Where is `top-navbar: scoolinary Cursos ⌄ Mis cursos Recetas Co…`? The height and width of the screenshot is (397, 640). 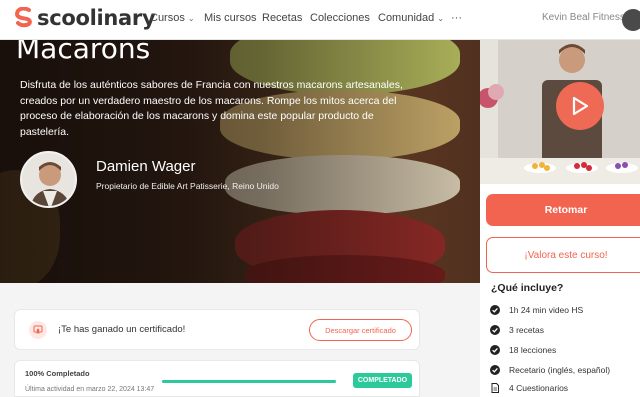
top-navbar: scoolinary Cursos ⌄ Mis cursos Recetas Co… is located at coordinates (320, 20).